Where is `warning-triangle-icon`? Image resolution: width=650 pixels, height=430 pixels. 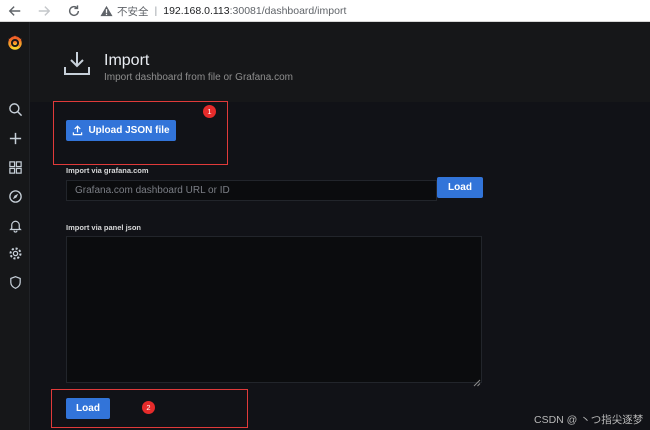
warning-triangle-icon is located at coordinates (106, 11).